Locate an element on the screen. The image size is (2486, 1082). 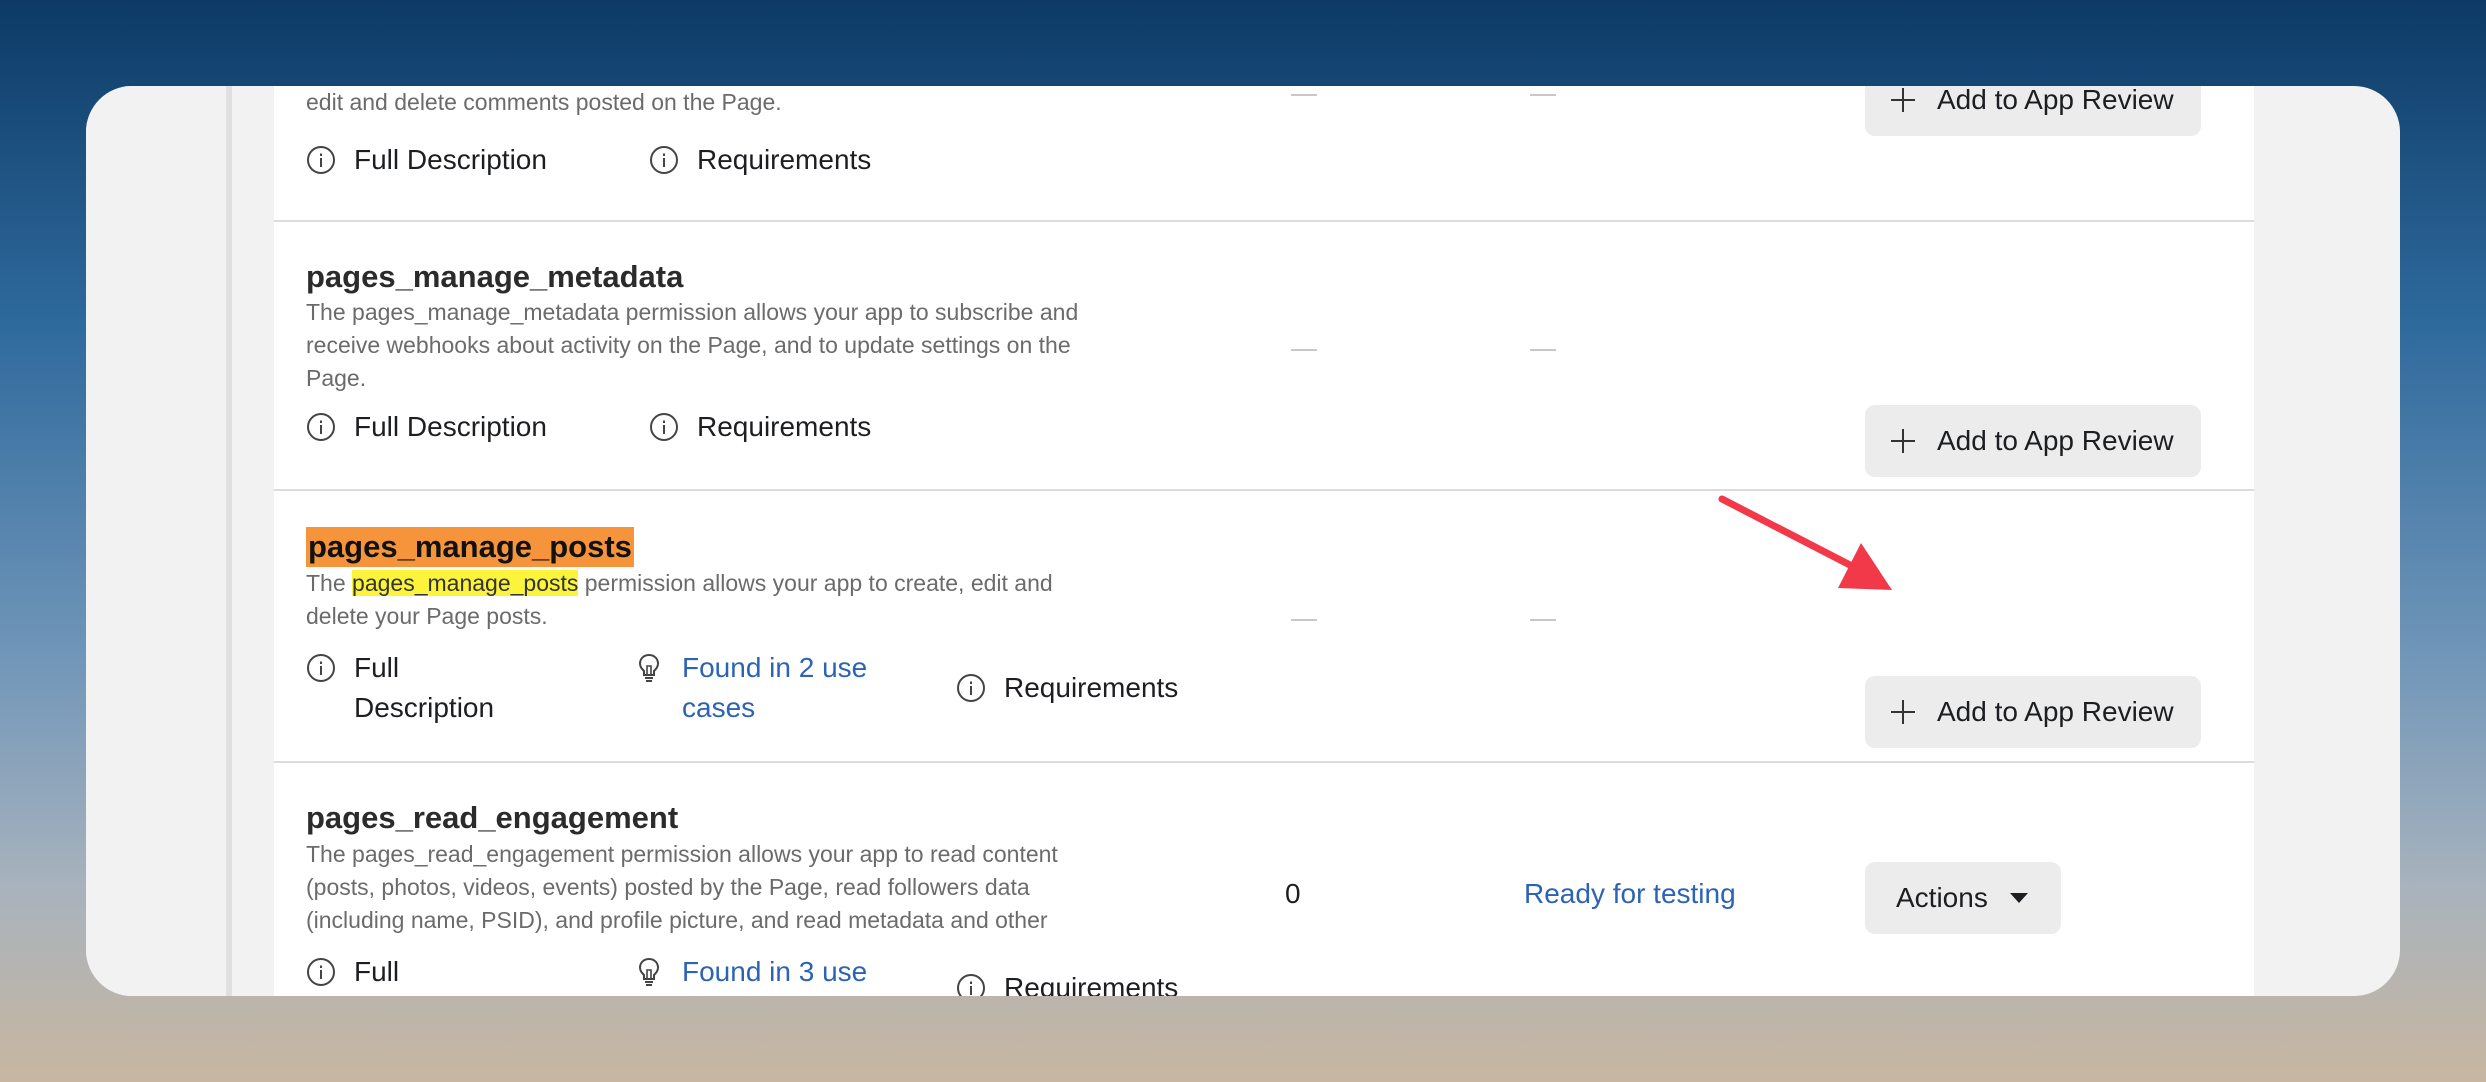
full-description-link: Full is located at coordinates (352, 972).